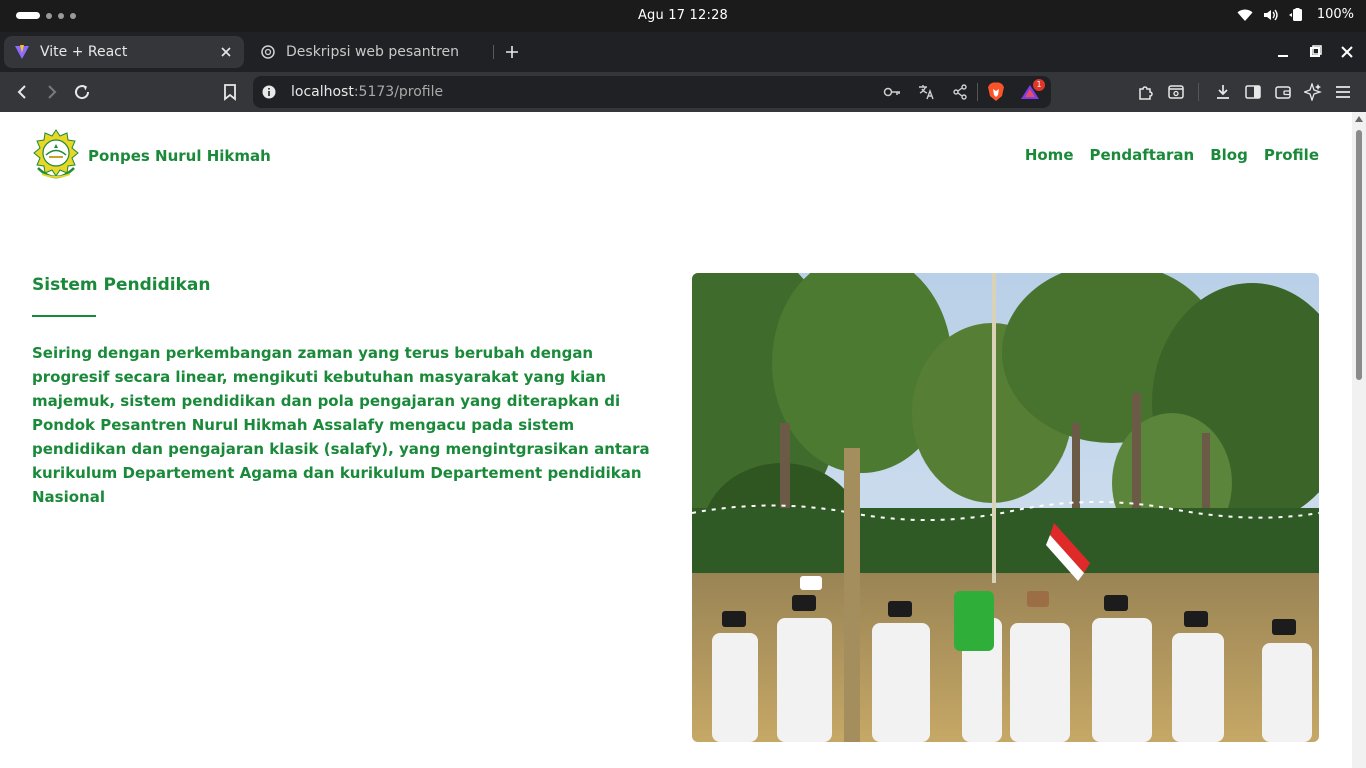  I want to click on tab-separator, so click(493, 52).